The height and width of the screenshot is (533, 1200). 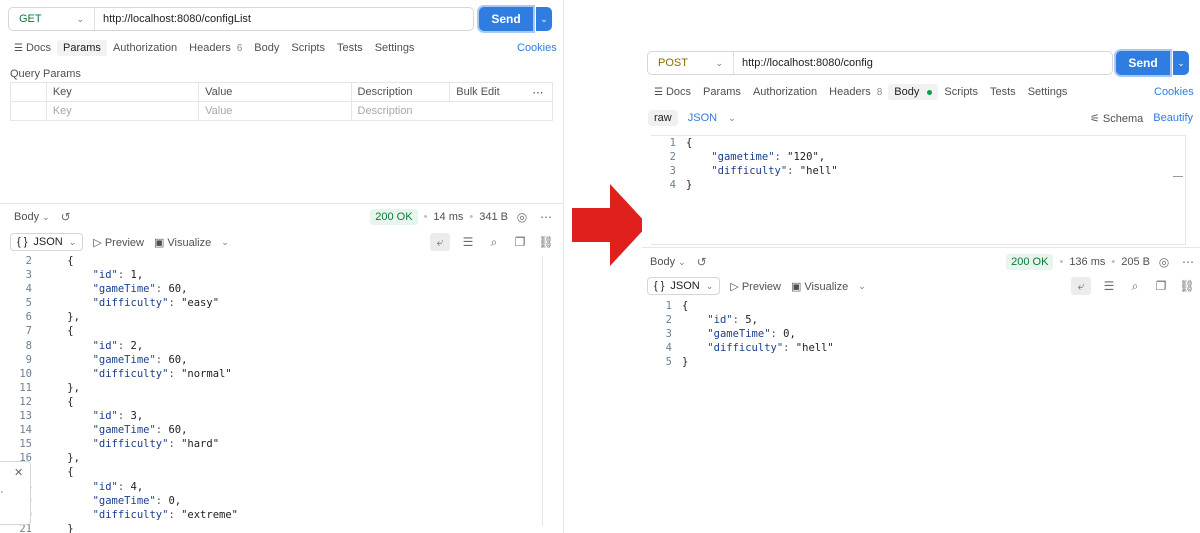 I want to click on body-mode-bar: raw JSON ⌄ ⚟ Schema Beautify, so click(x=920, y=118).